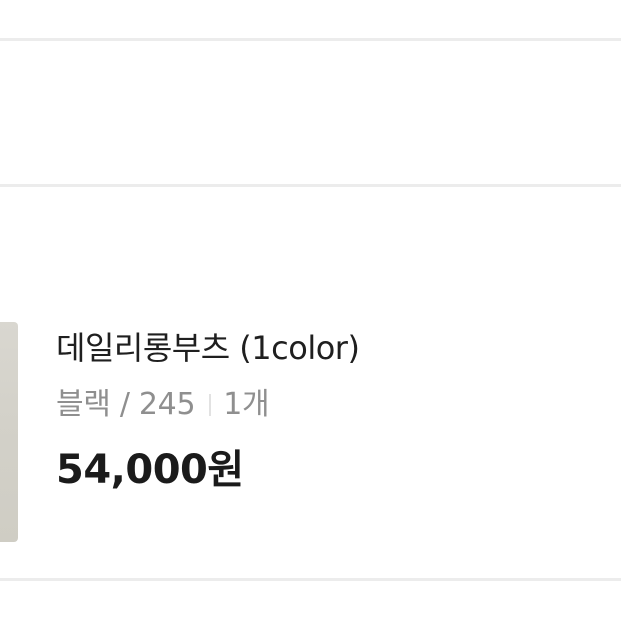  Describe the element at coordinates (310, 579) in the screenshot. I see `divider-bottom` at that location.